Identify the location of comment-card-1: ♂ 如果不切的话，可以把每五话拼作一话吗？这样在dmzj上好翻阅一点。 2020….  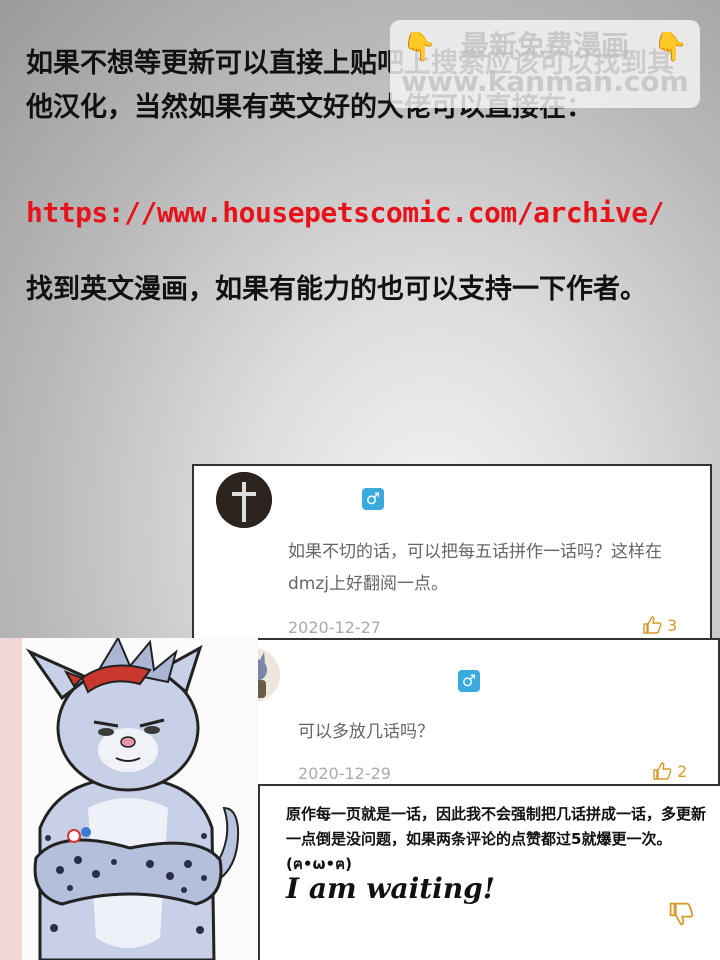
(452, 552).